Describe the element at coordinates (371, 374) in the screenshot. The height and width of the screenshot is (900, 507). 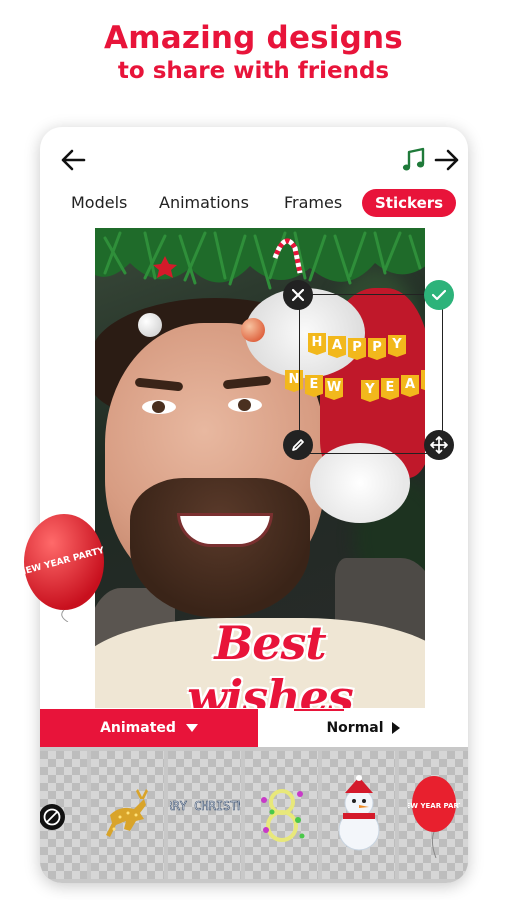
I see `sticker-selection-box` at that location.